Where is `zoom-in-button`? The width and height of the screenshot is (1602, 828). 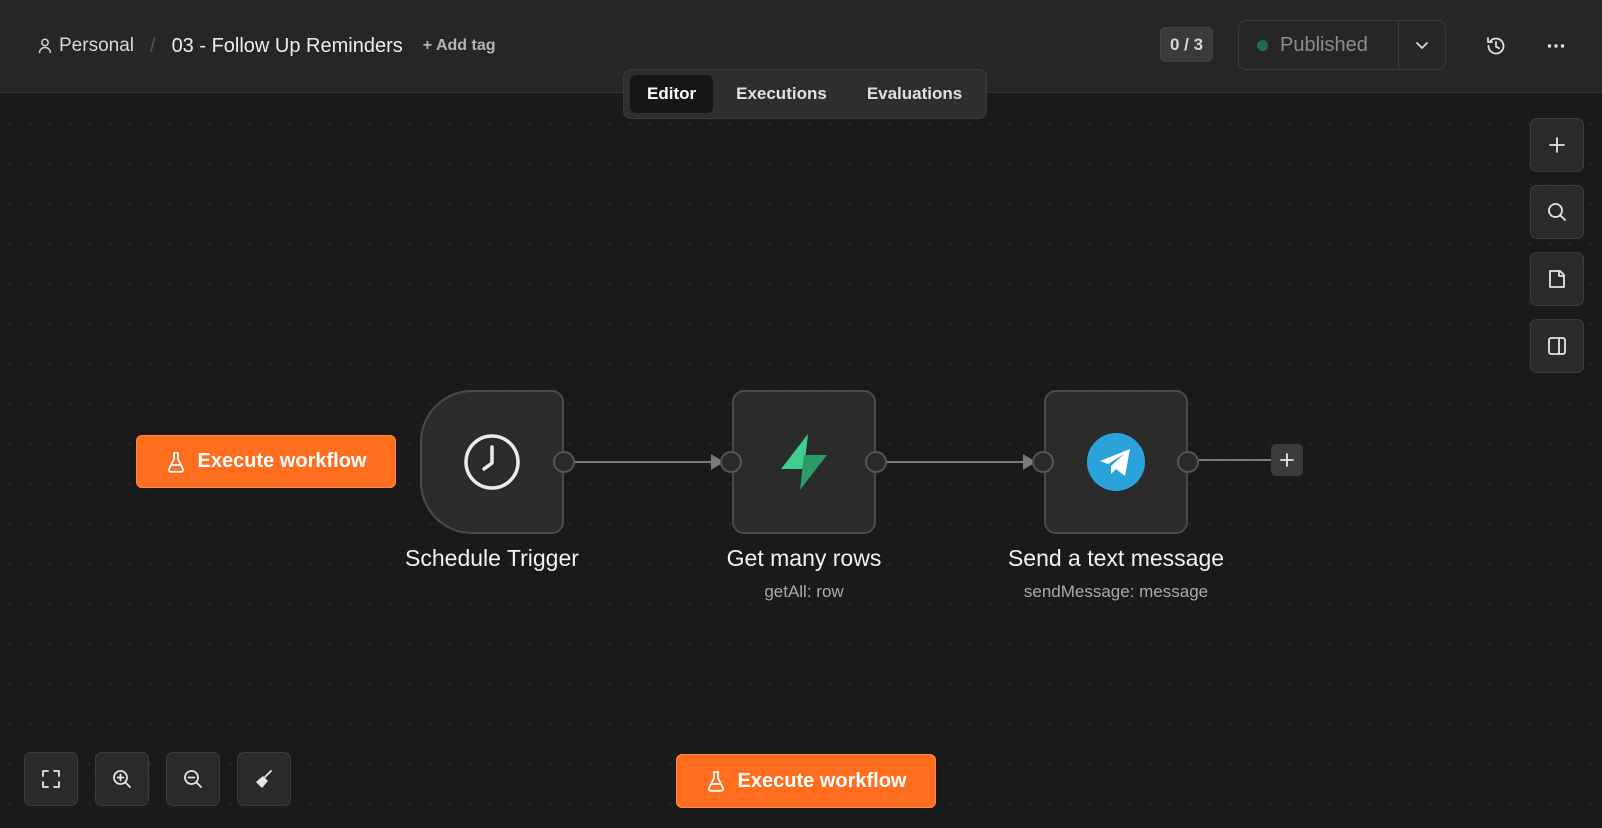 zoom-in-button is located at coordinates (122, 779).